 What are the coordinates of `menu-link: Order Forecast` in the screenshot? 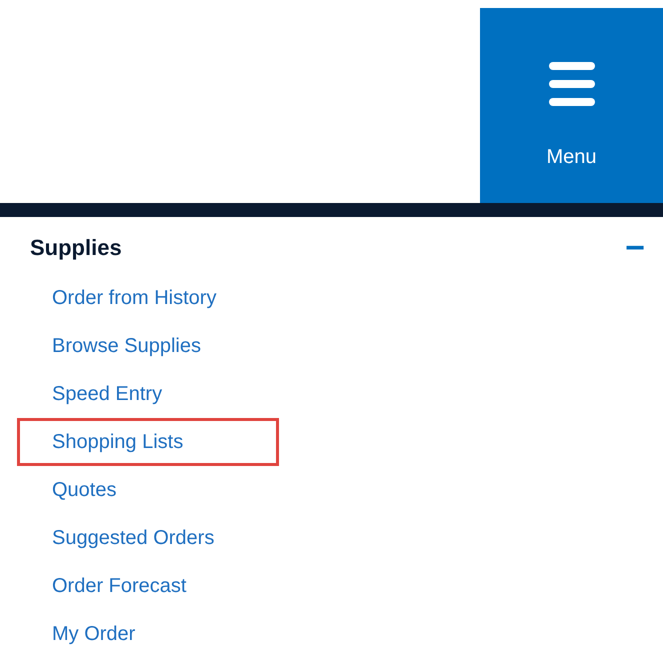 It's located at (148, 586).